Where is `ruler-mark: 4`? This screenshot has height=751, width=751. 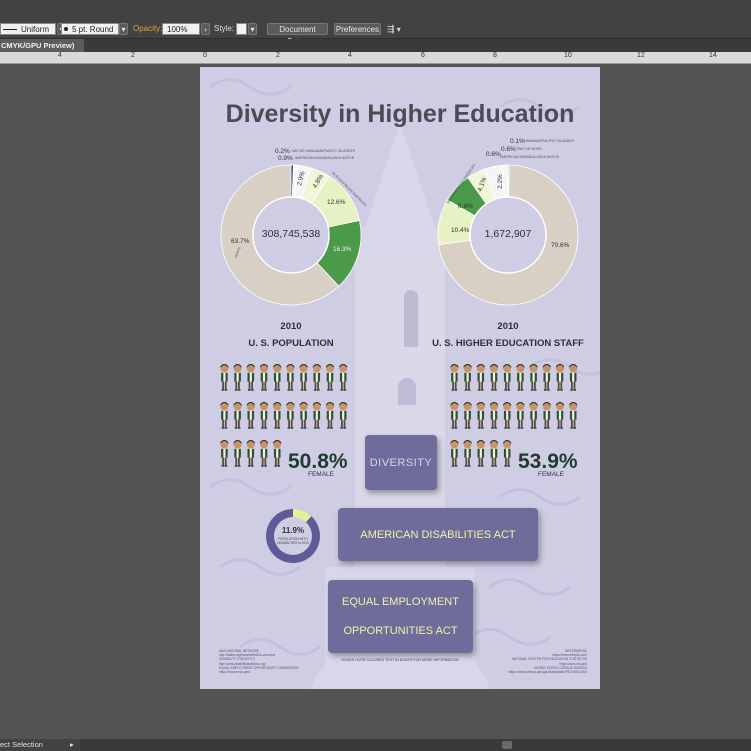
ruler-mark: 4 is located at coordinates (60, 55).